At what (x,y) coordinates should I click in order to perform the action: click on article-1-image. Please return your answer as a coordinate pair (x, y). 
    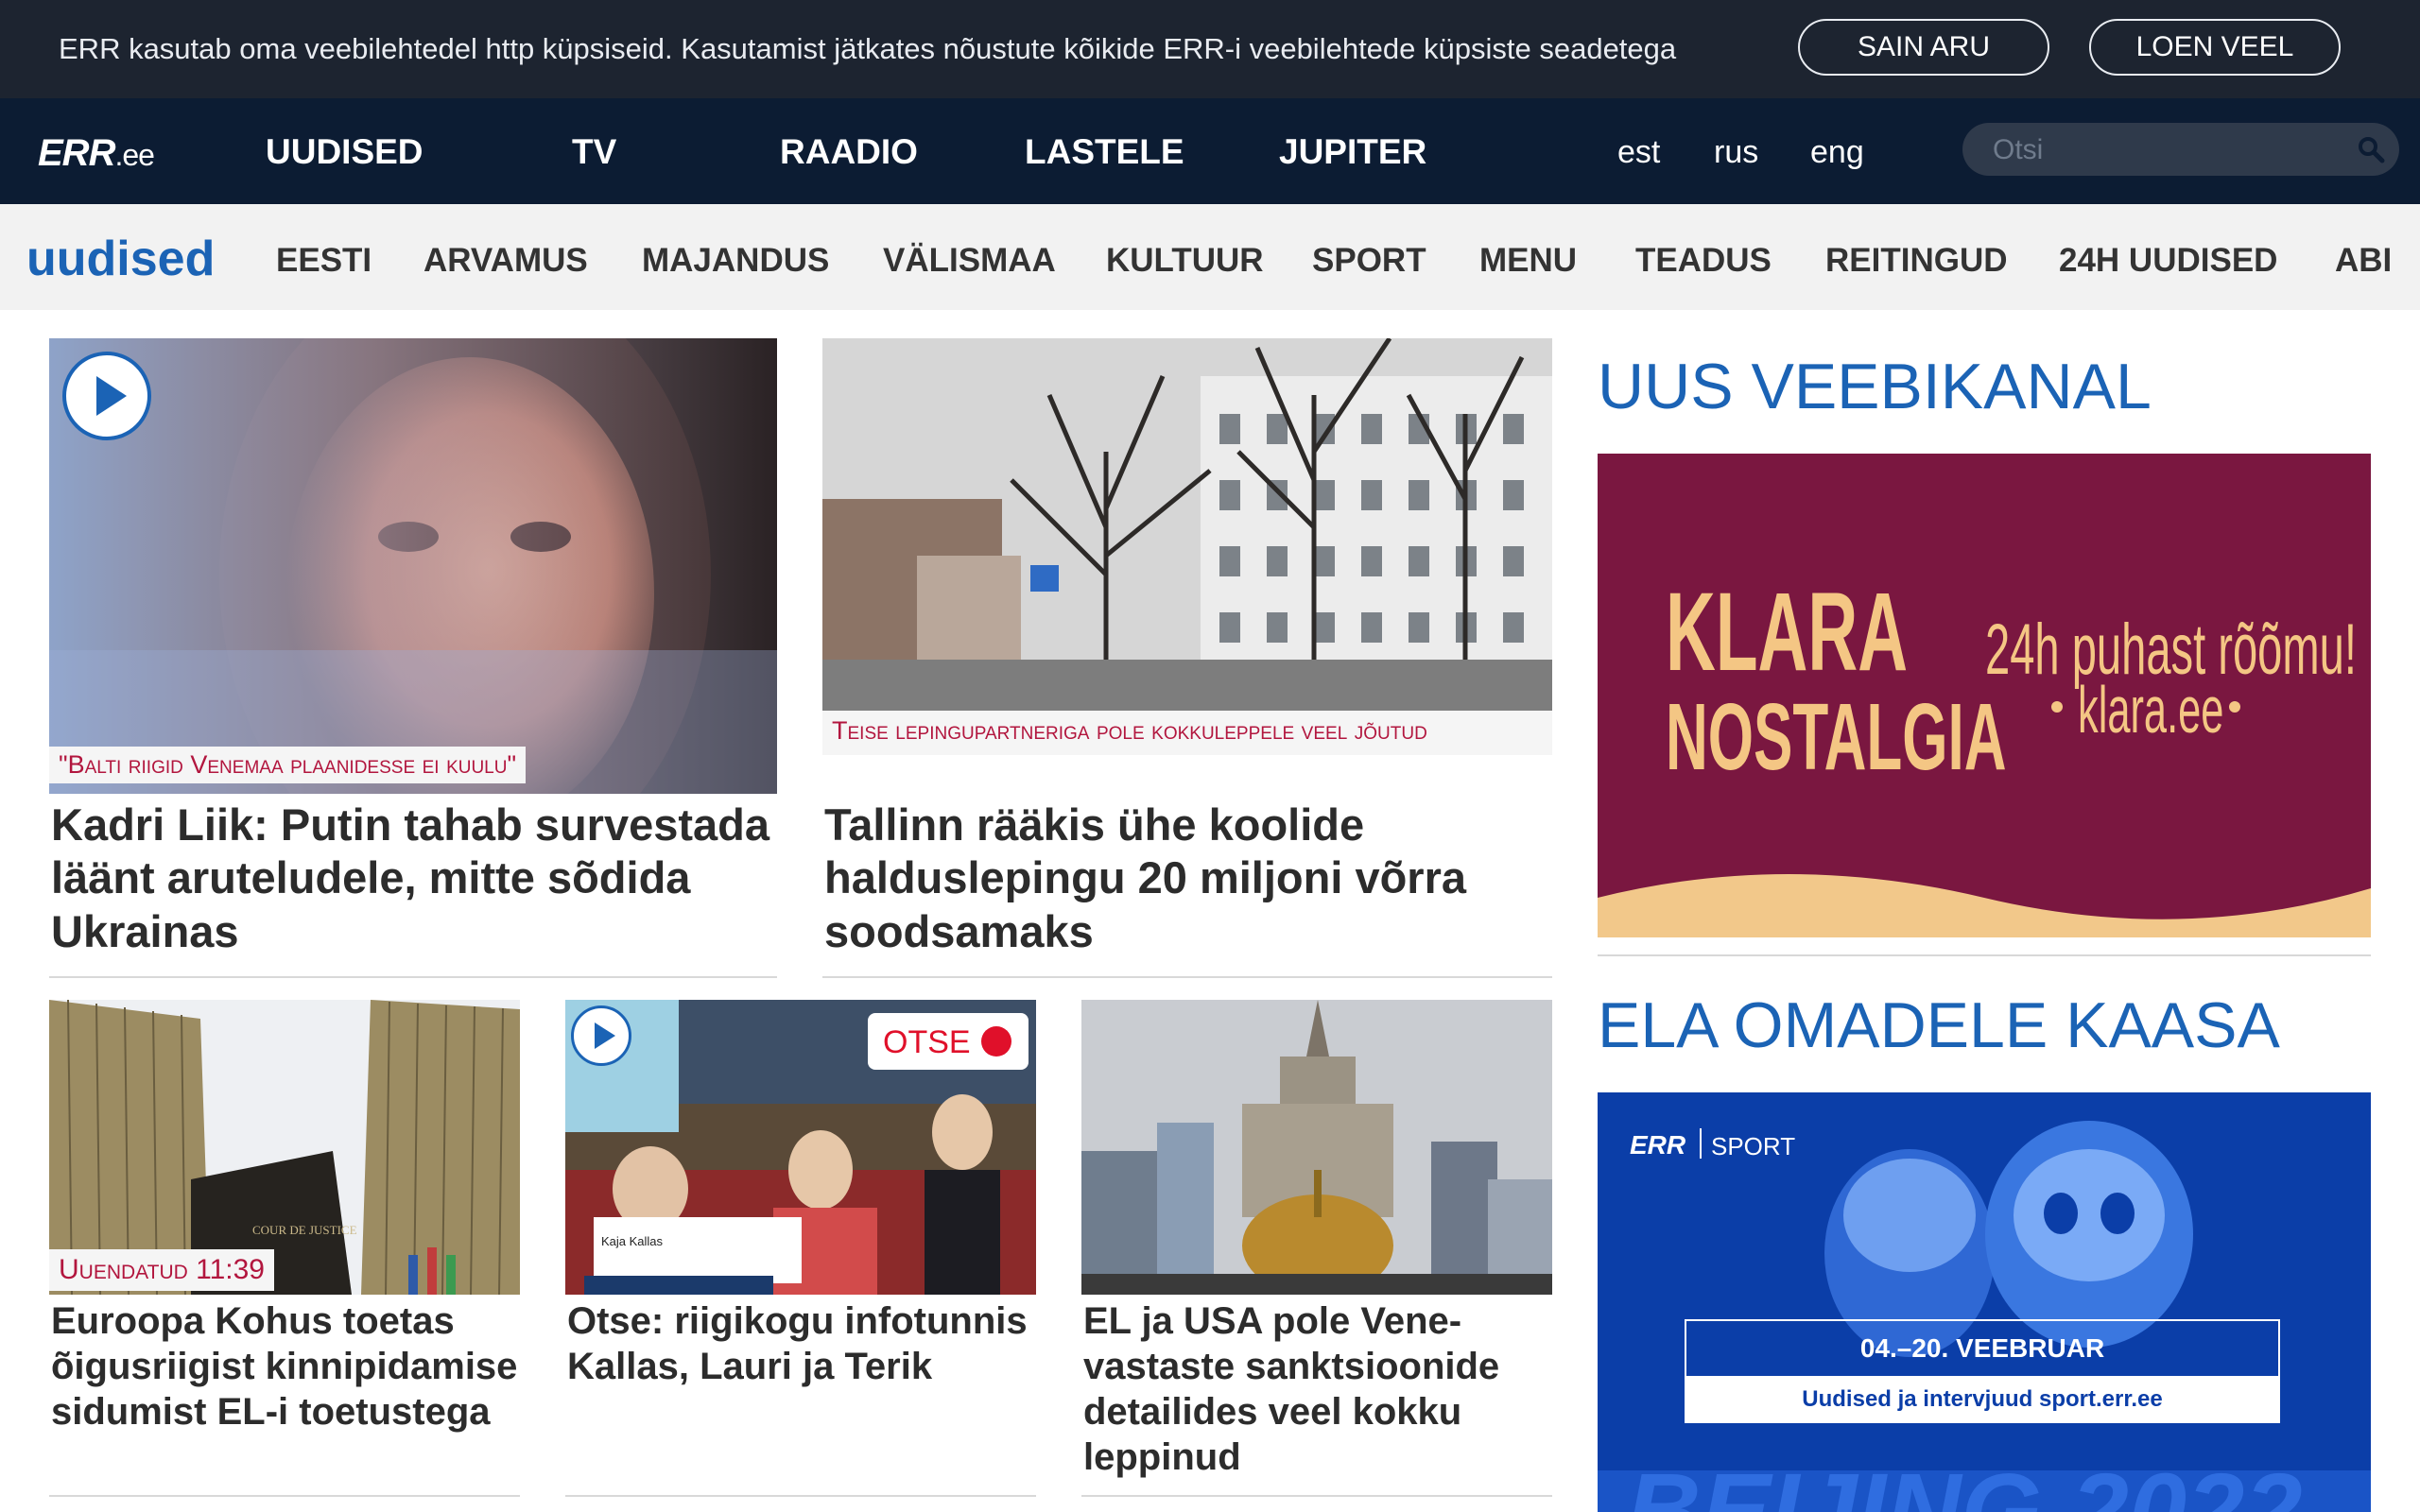
    Looking at the image, I should click on (413, 566).